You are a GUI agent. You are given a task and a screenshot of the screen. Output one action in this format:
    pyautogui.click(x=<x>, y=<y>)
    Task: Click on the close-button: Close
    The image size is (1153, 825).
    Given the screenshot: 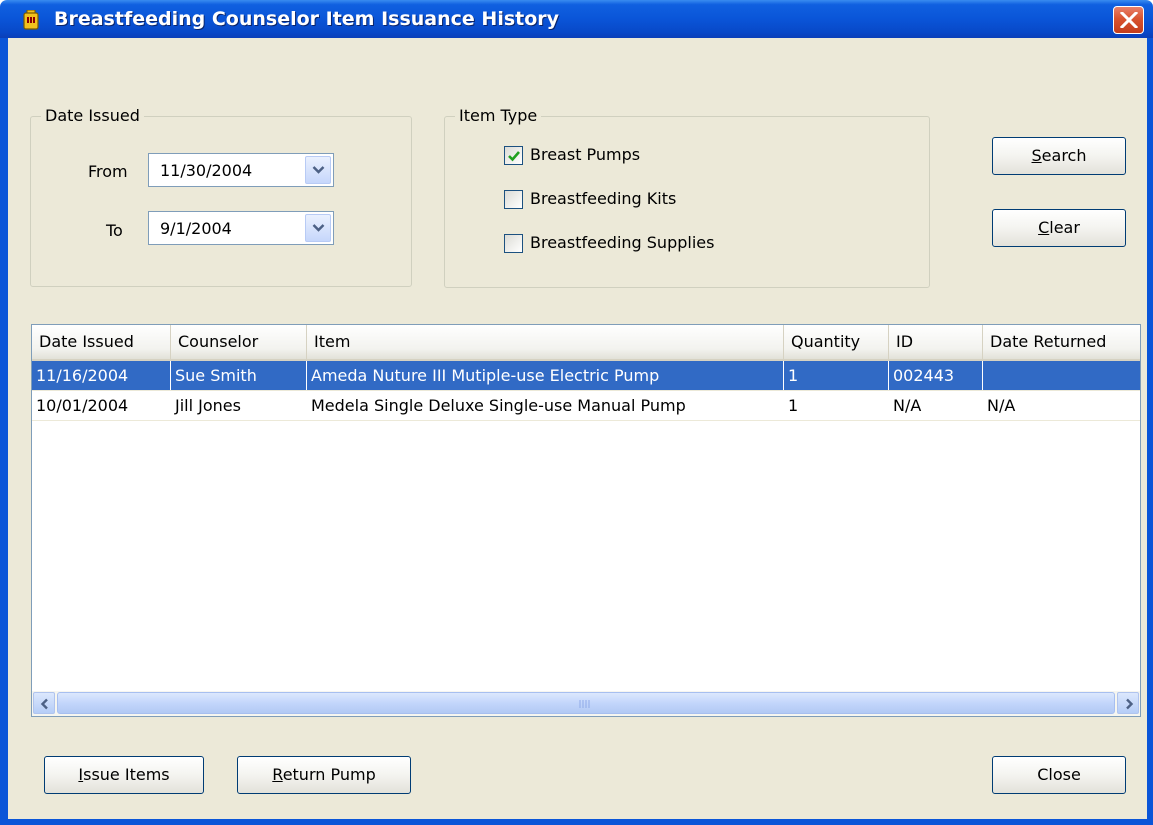 What is the action you would take?
    pyautogui.click(x=1059, y=775)
    